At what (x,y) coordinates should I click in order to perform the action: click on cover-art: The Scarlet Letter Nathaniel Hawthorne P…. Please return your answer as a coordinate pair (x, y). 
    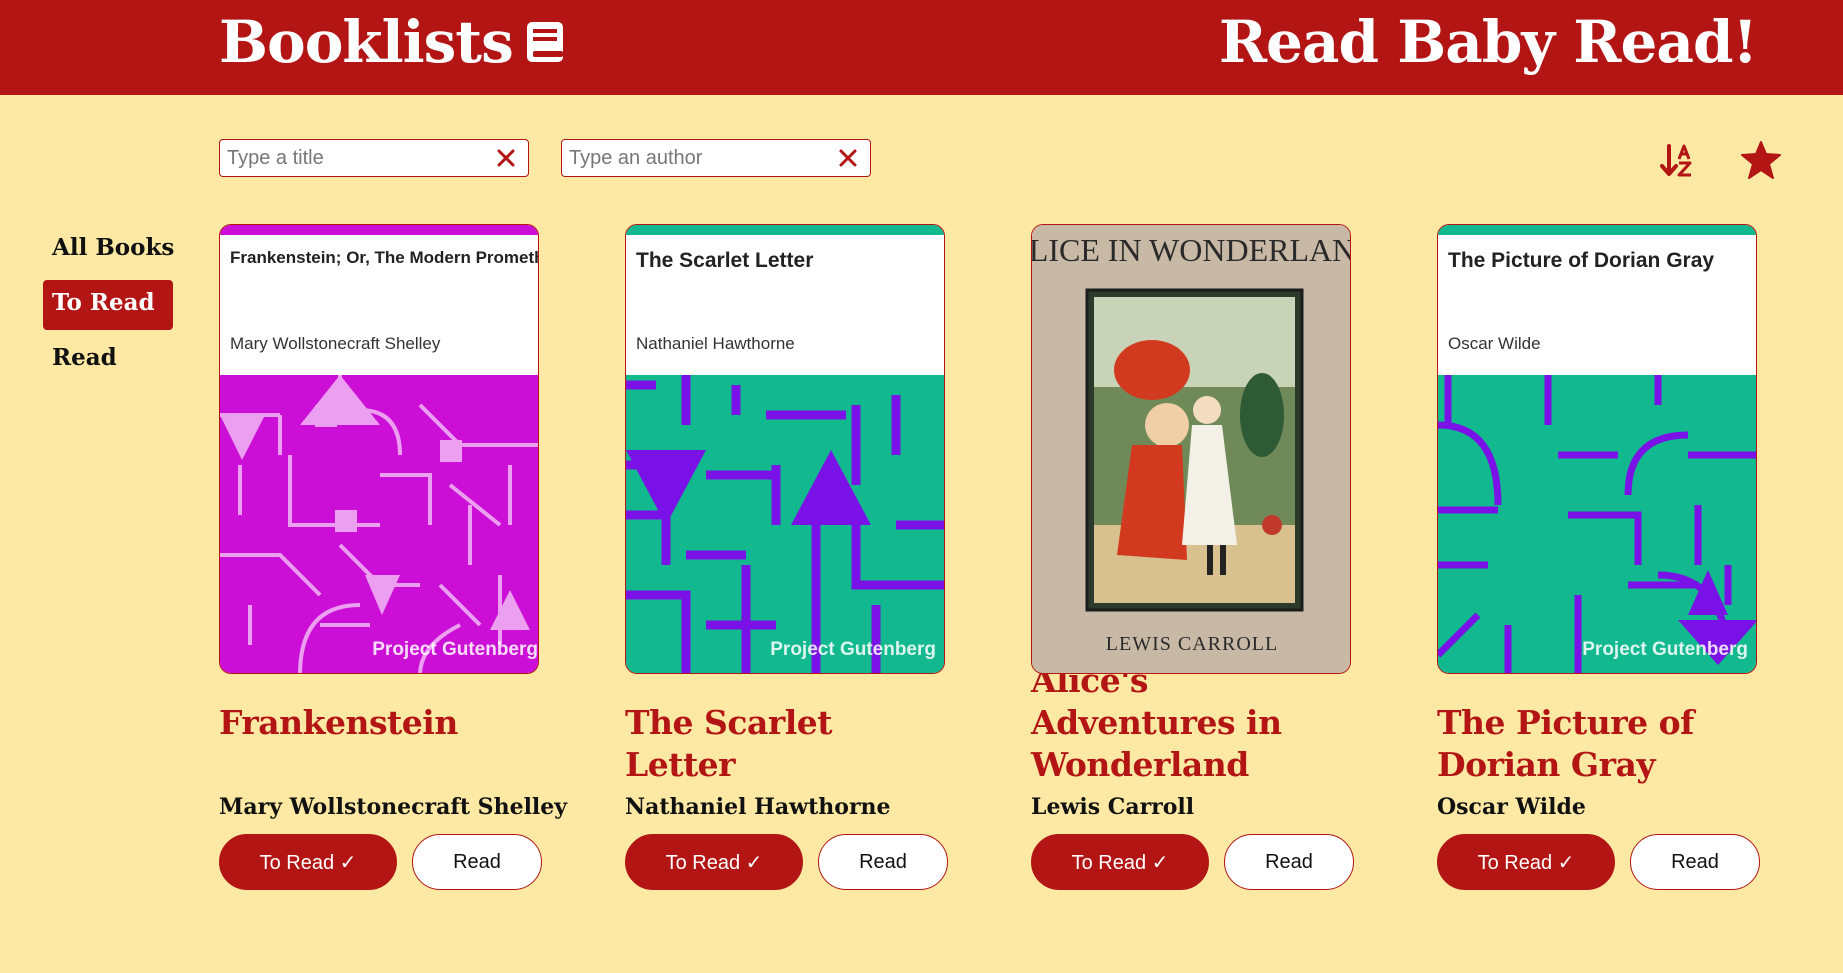
    Looking at the image, I should click on (785, 449).